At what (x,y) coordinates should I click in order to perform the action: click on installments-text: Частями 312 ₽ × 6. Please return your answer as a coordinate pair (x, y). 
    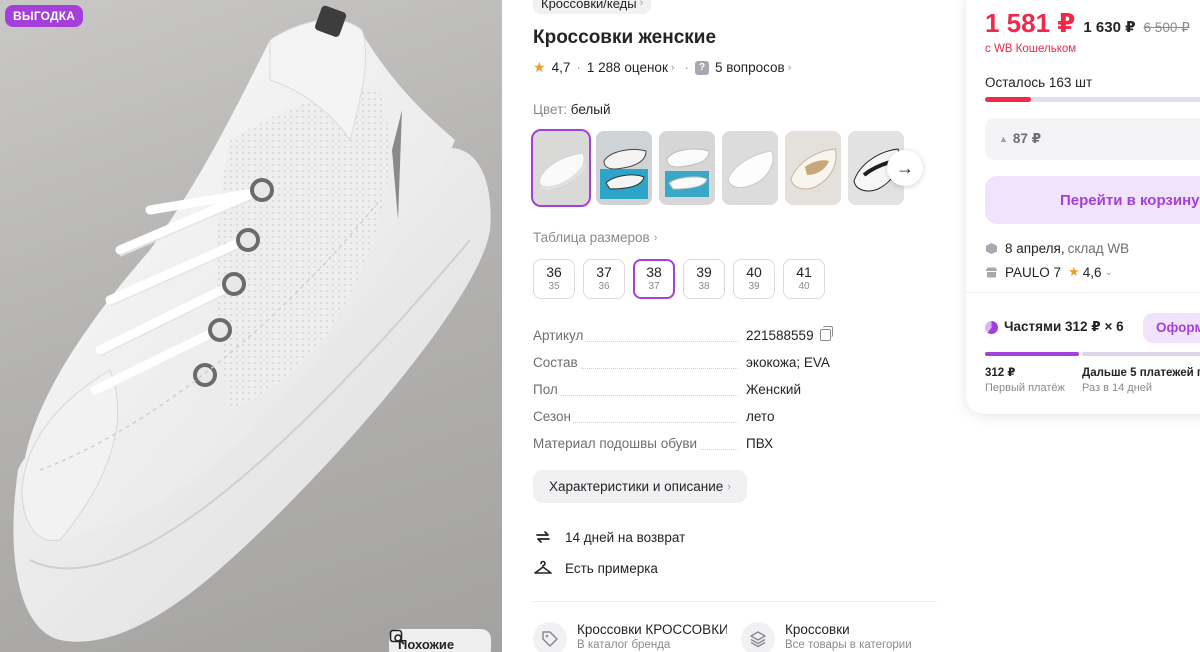
    Looking at the image, I should click on (1064, 326).